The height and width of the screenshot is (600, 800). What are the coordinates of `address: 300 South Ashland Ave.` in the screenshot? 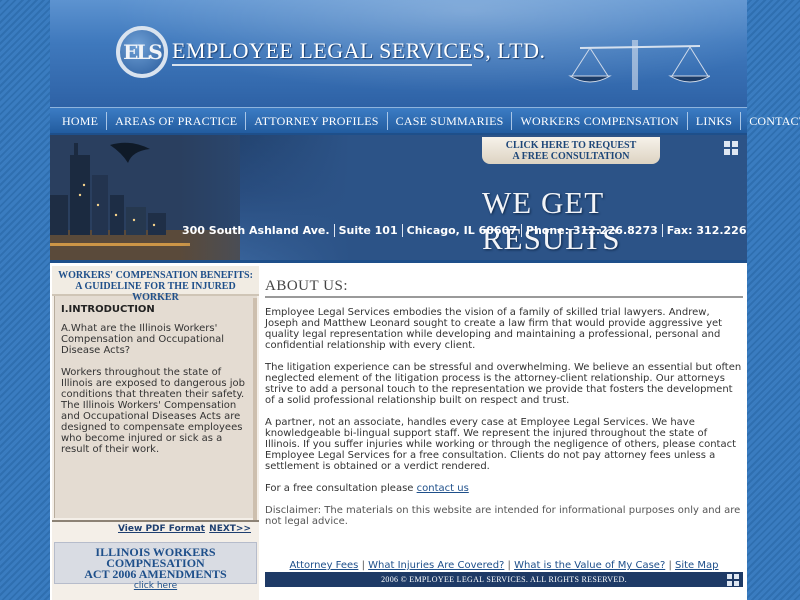 It's located at (256, 230).